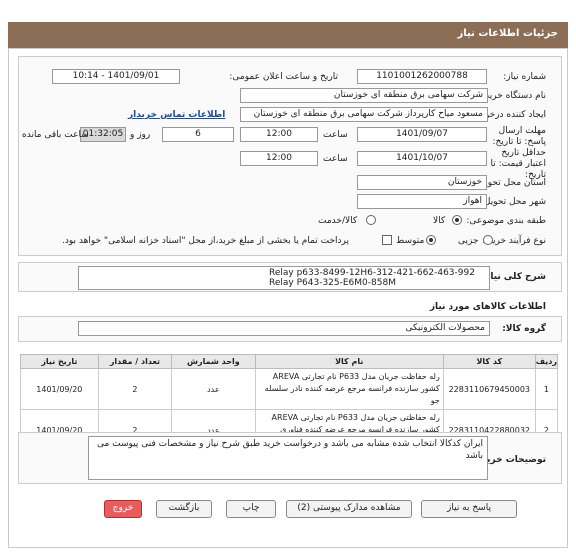 This screenshot has height=557, width=576. What do you see at coordinates (349, 509) in the screenshot?
I see `view-attachments-button: مشاهده مدارک پیوستی (2)` at bounding box center [349, 509].